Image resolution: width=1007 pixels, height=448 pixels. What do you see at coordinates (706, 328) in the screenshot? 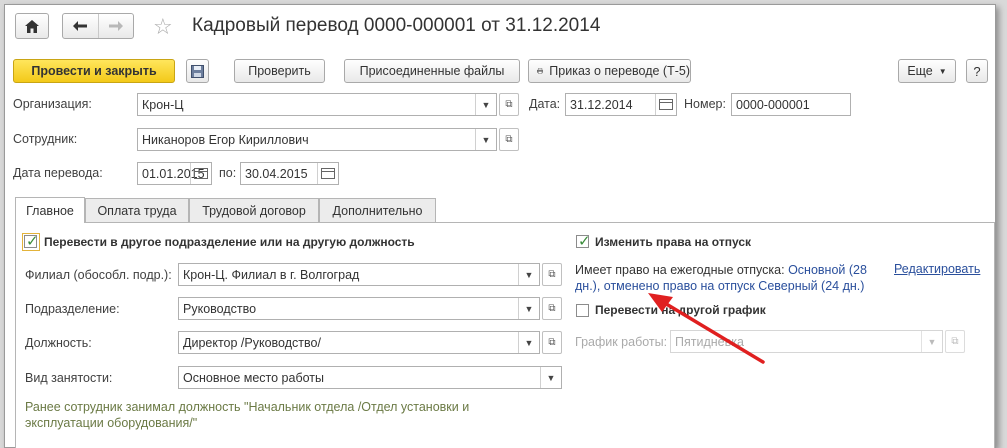
I see `annotation-arrow-icon` at bounding box center [706, 328].